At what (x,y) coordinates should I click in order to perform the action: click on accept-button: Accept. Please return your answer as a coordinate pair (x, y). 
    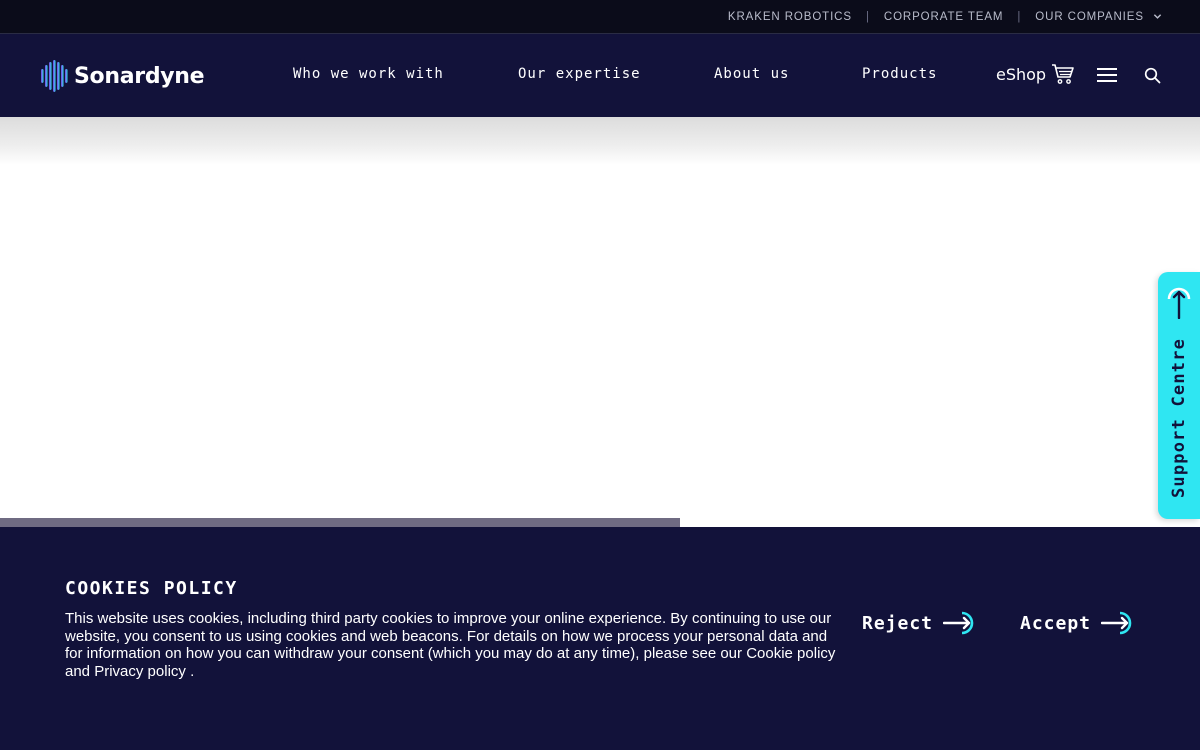
    Looking at the image, I should click on (1077, 623).